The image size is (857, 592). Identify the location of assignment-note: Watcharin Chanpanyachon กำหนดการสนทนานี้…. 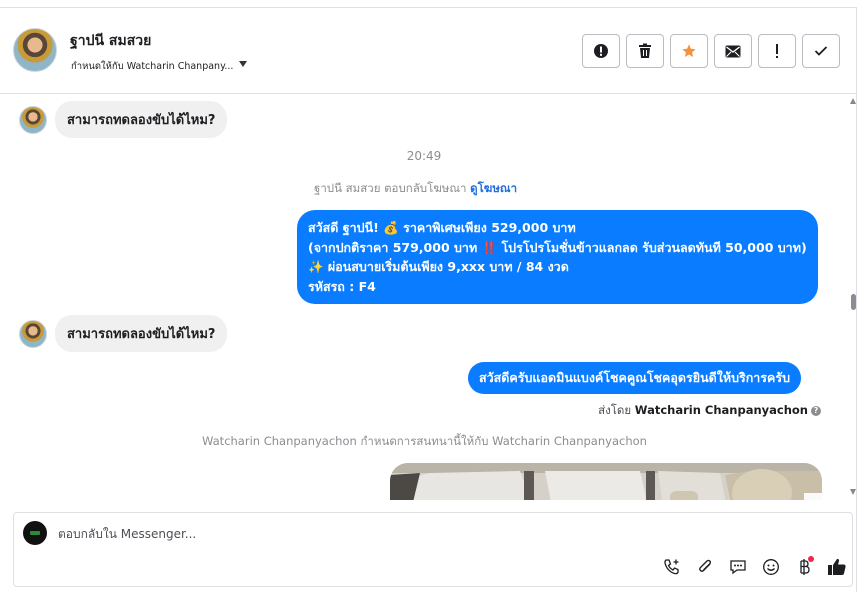
(424, 441).